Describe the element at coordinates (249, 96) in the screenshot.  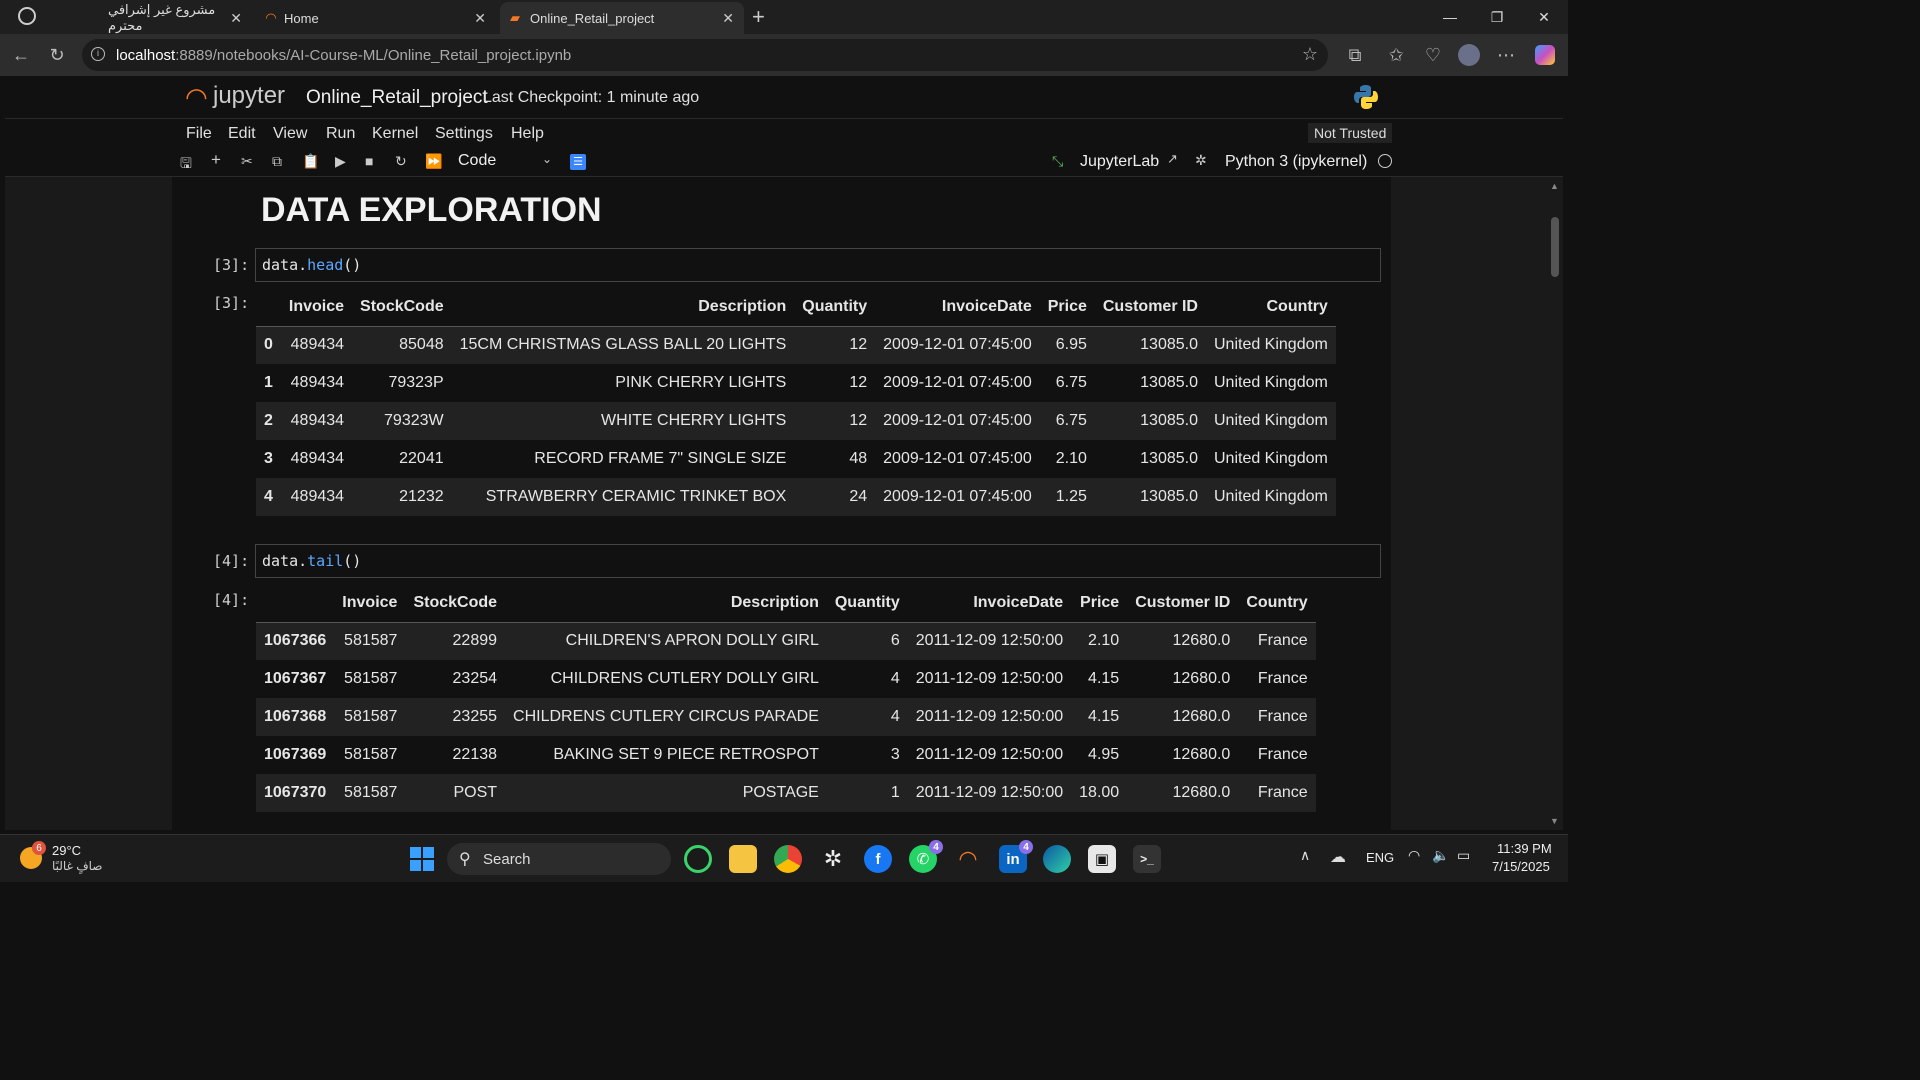
I see `jupyter-logo-text: jupyter` at that location.